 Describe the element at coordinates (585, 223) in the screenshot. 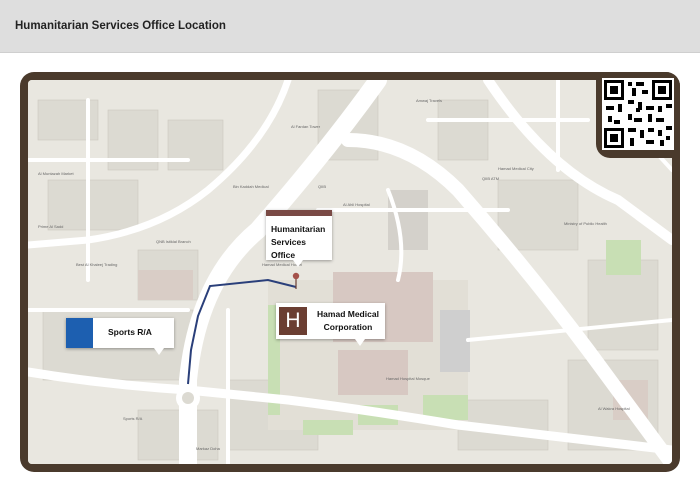

I see `svg-text: Ministry of Public Health` at that location.